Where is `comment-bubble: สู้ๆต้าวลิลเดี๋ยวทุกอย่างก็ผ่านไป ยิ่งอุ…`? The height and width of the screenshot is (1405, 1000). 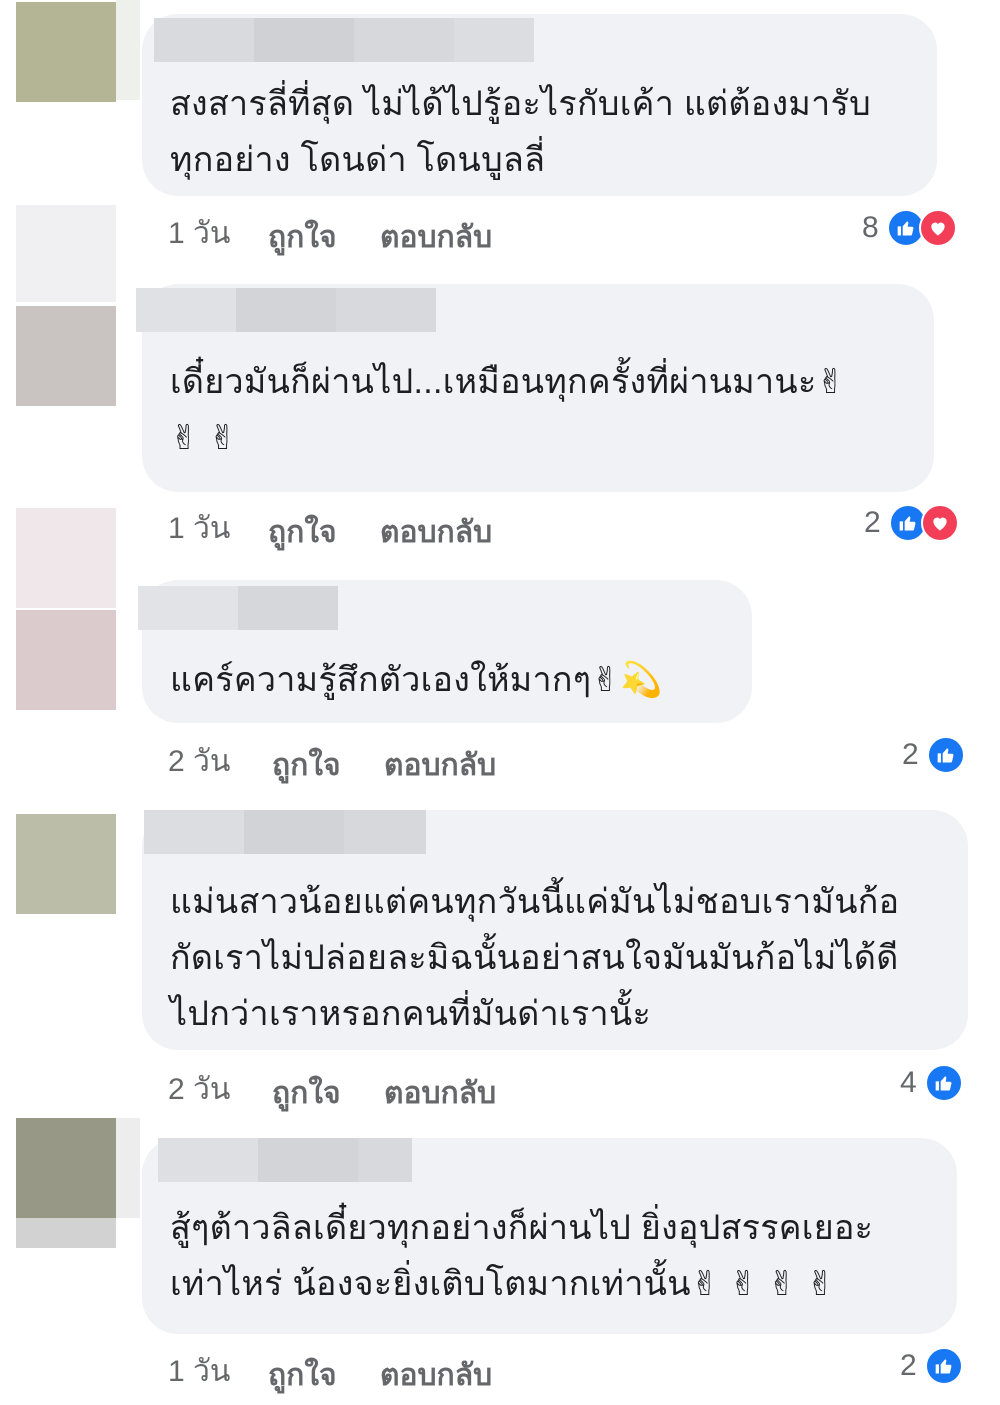 comment-bubble: สู้ๆต้าวลิลเดี๋ยวทุกอย่างก็ผ่านไป ยิ่งอุ… is located at coordinates (549, 1236).